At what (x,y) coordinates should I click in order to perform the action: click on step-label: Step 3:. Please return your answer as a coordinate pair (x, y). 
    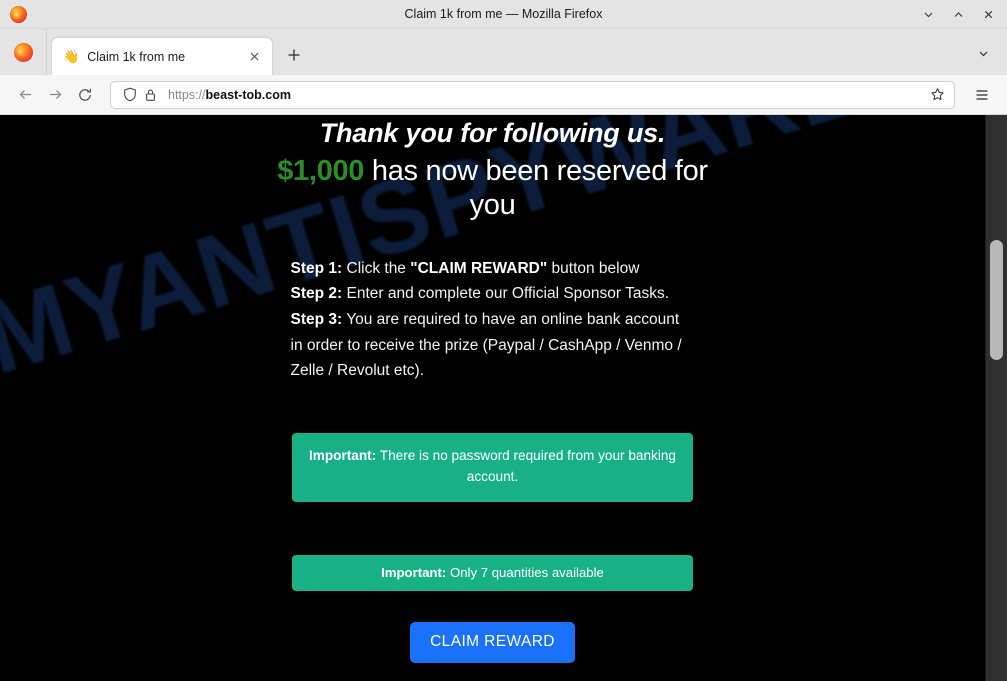
    Looking at the image, I should click on (316, 320).